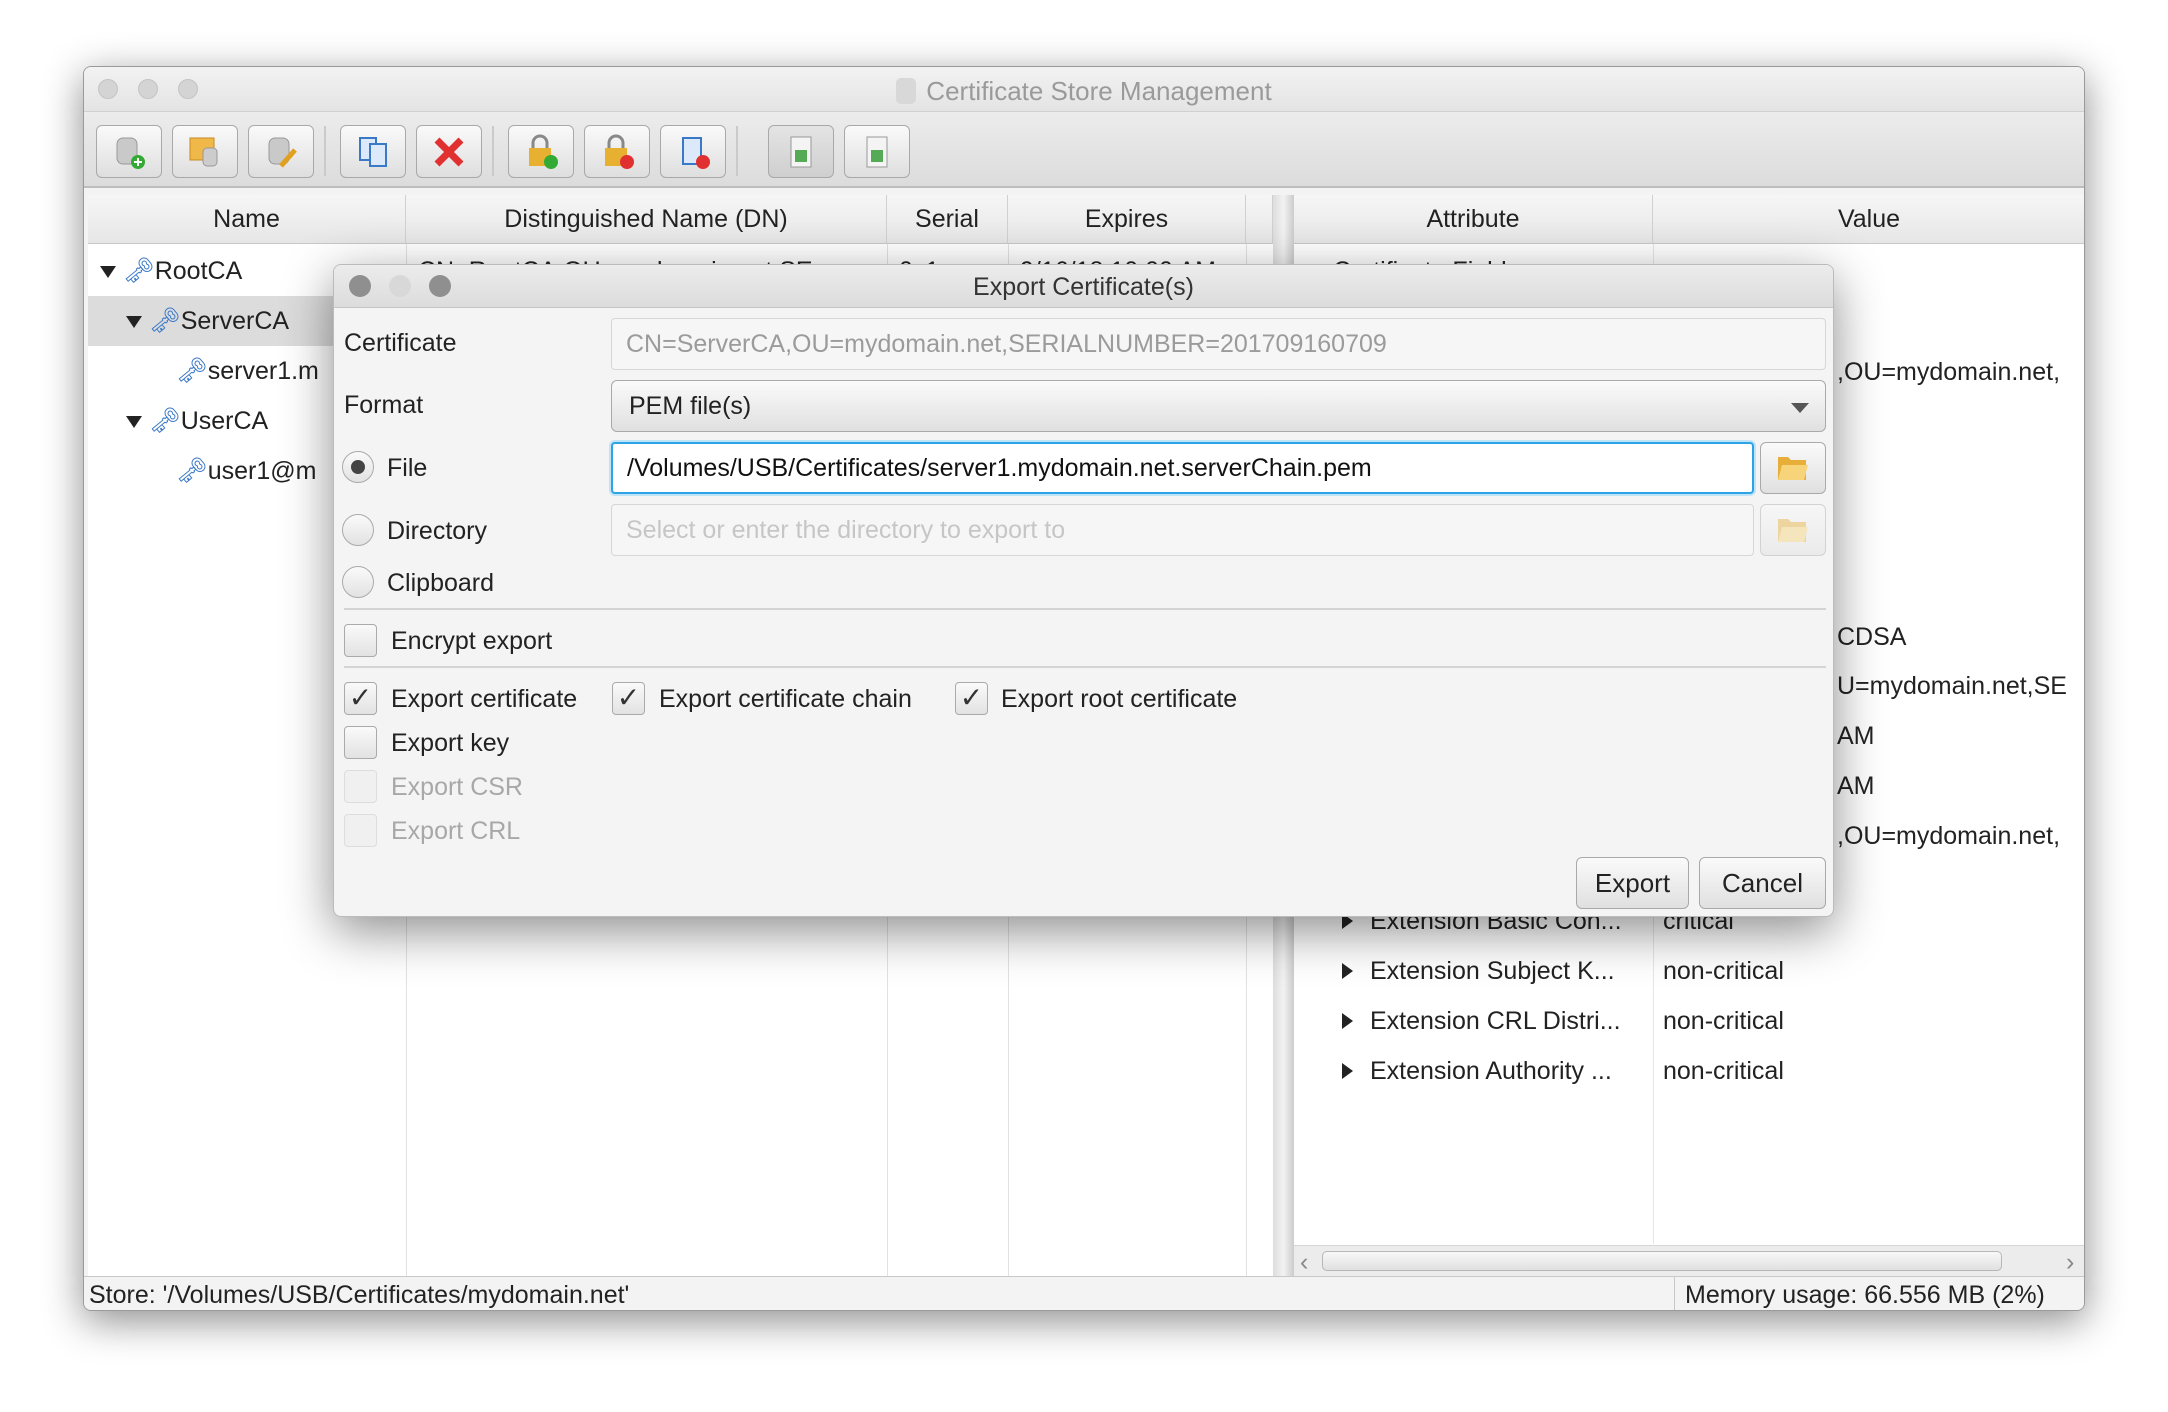 The width and height of the screenshot is (2168, 1412). I want to click on scroll-left-icon: ‹, so click(1304, 1262).